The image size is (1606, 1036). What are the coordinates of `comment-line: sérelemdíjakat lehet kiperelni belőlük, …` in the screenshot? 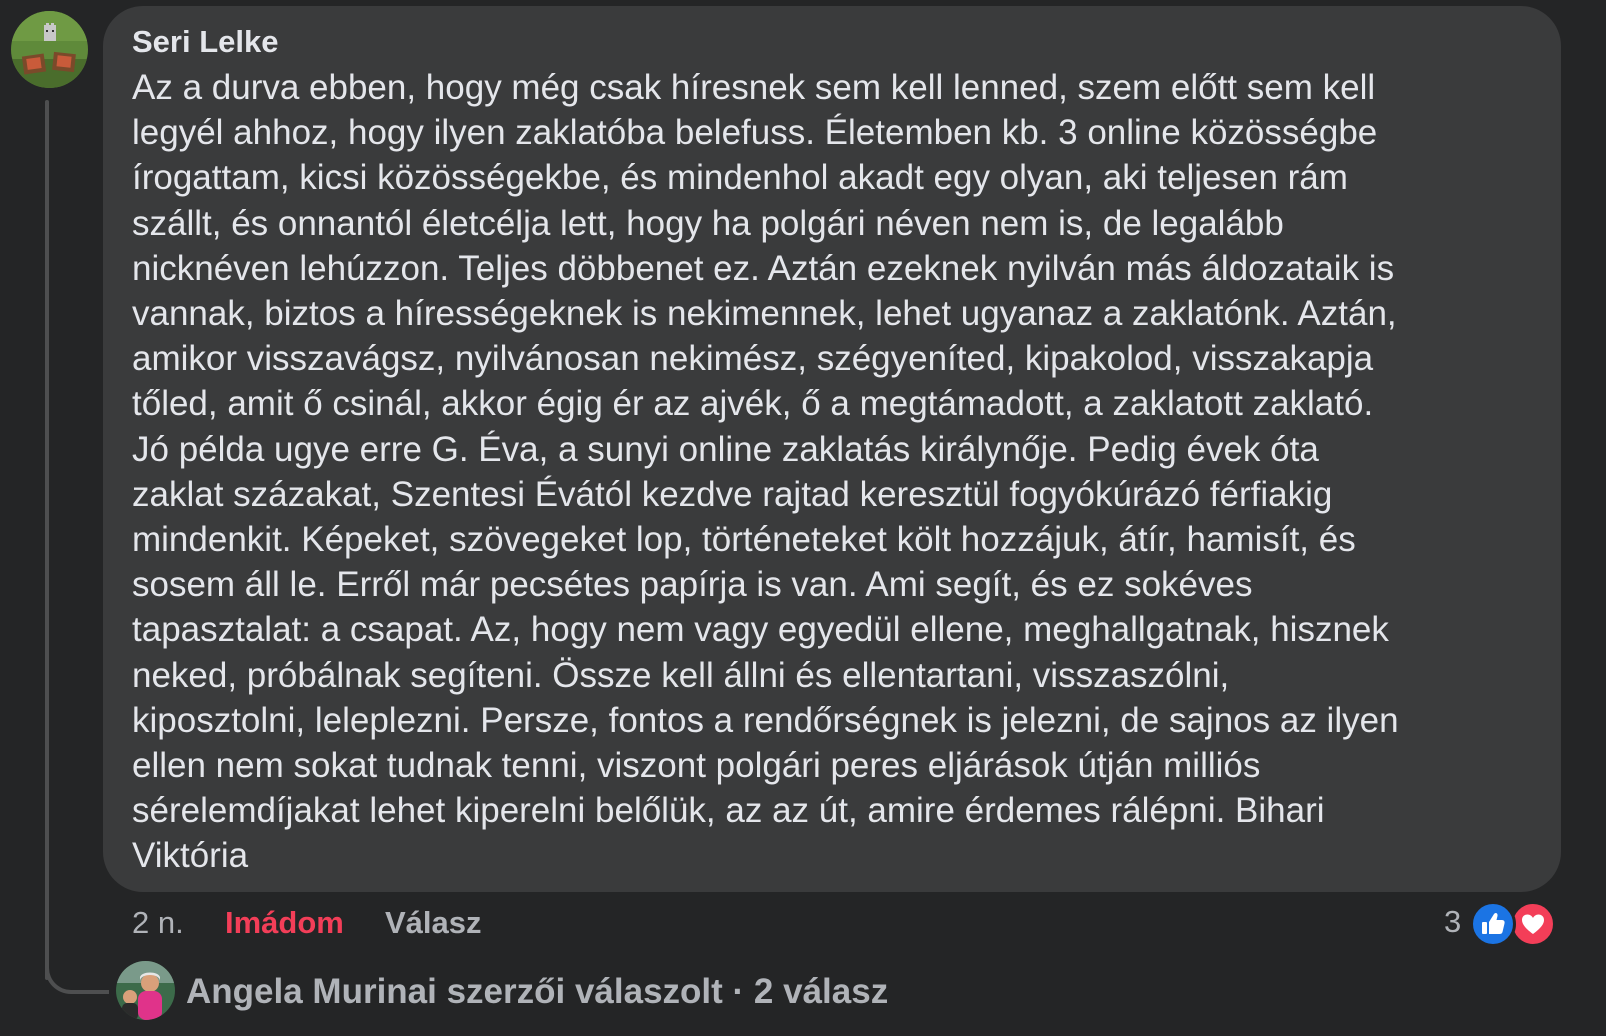 It's located at (728, 811).